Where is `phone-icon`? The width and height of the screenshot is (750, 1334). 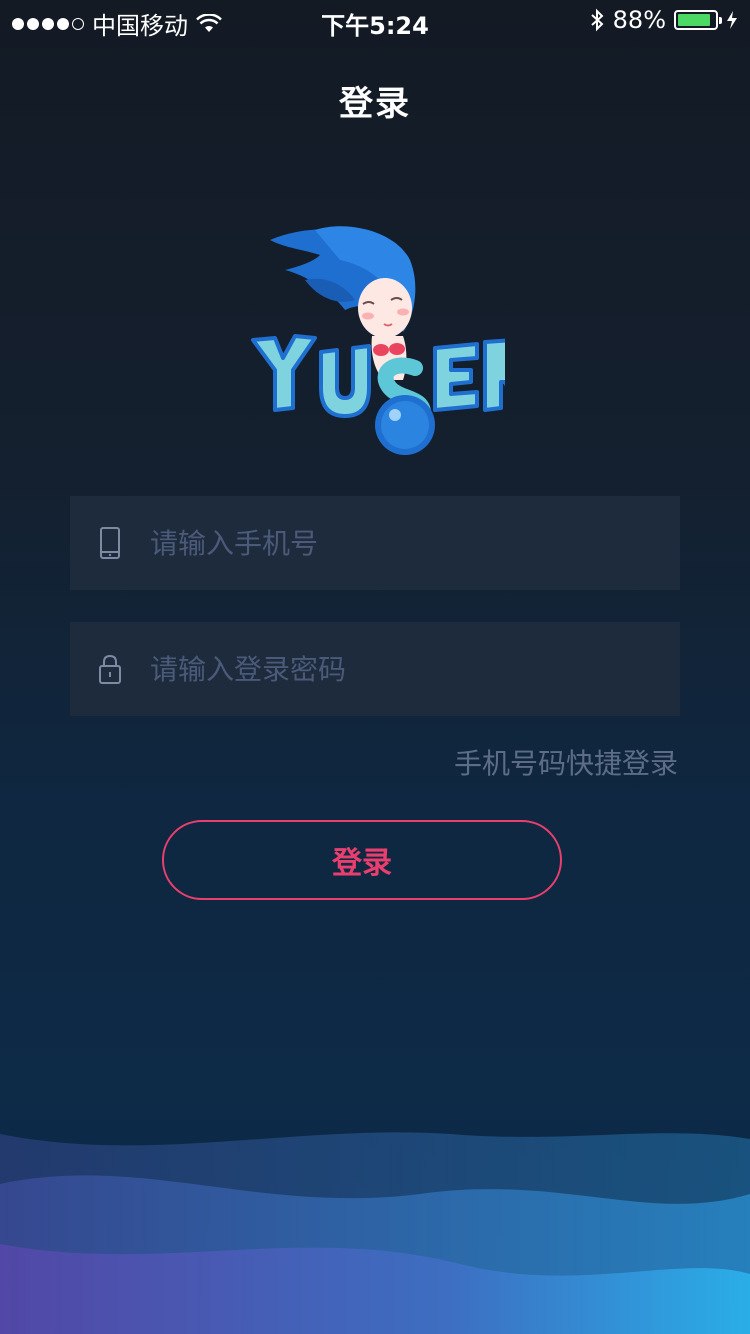 phone-icon is located at coordinates (110, 543).